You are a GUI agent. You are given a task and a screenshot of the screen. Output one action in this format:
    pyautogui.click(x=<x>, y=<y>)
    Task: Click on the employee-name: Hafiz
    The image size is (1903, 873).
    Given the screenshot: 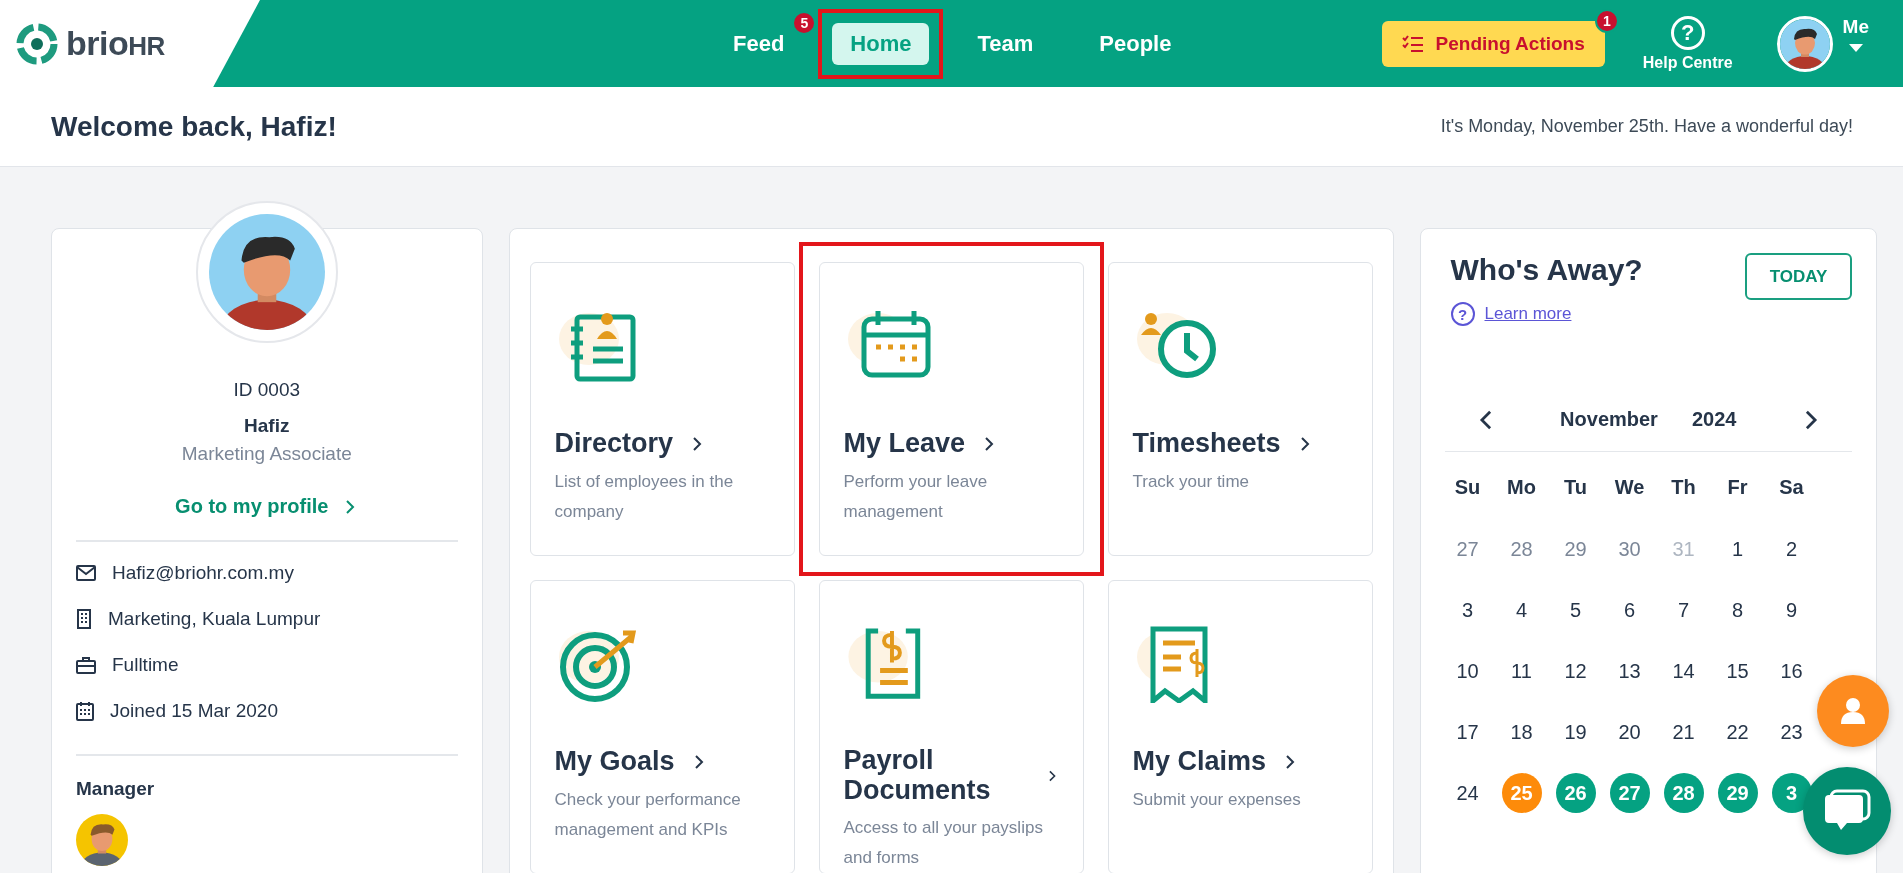 What is the action you would take?
    pyautogui.click(x=267, y=426)
    